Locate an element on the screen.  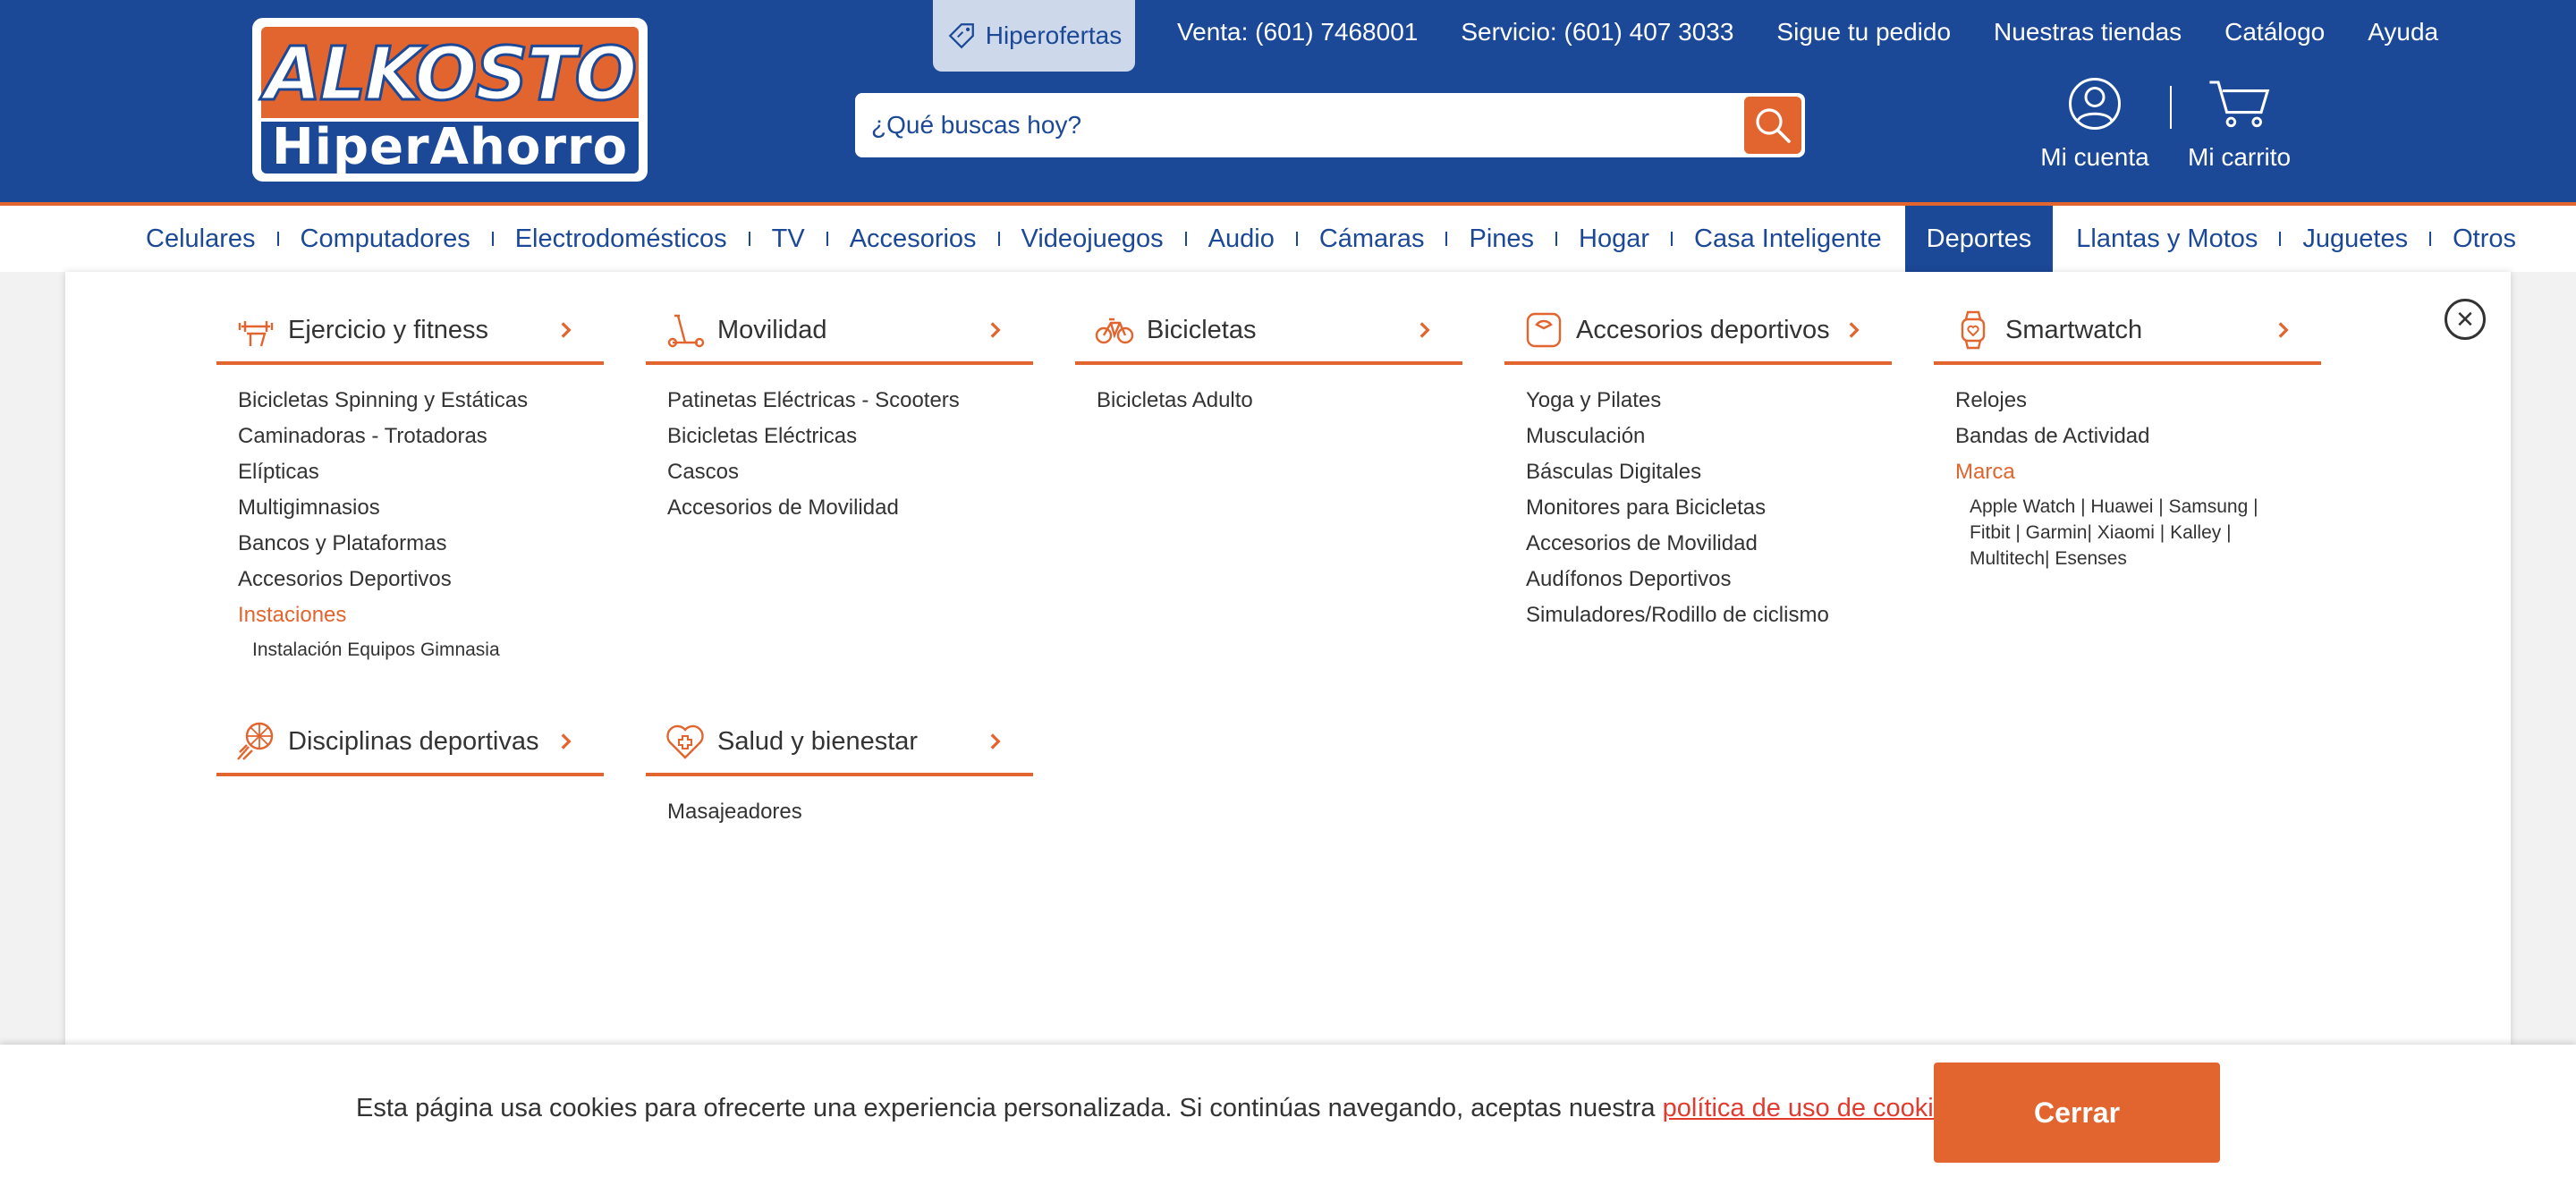
sales-phone-link: Venta: (601) 7468001 is located at coordinates (1297, 32).